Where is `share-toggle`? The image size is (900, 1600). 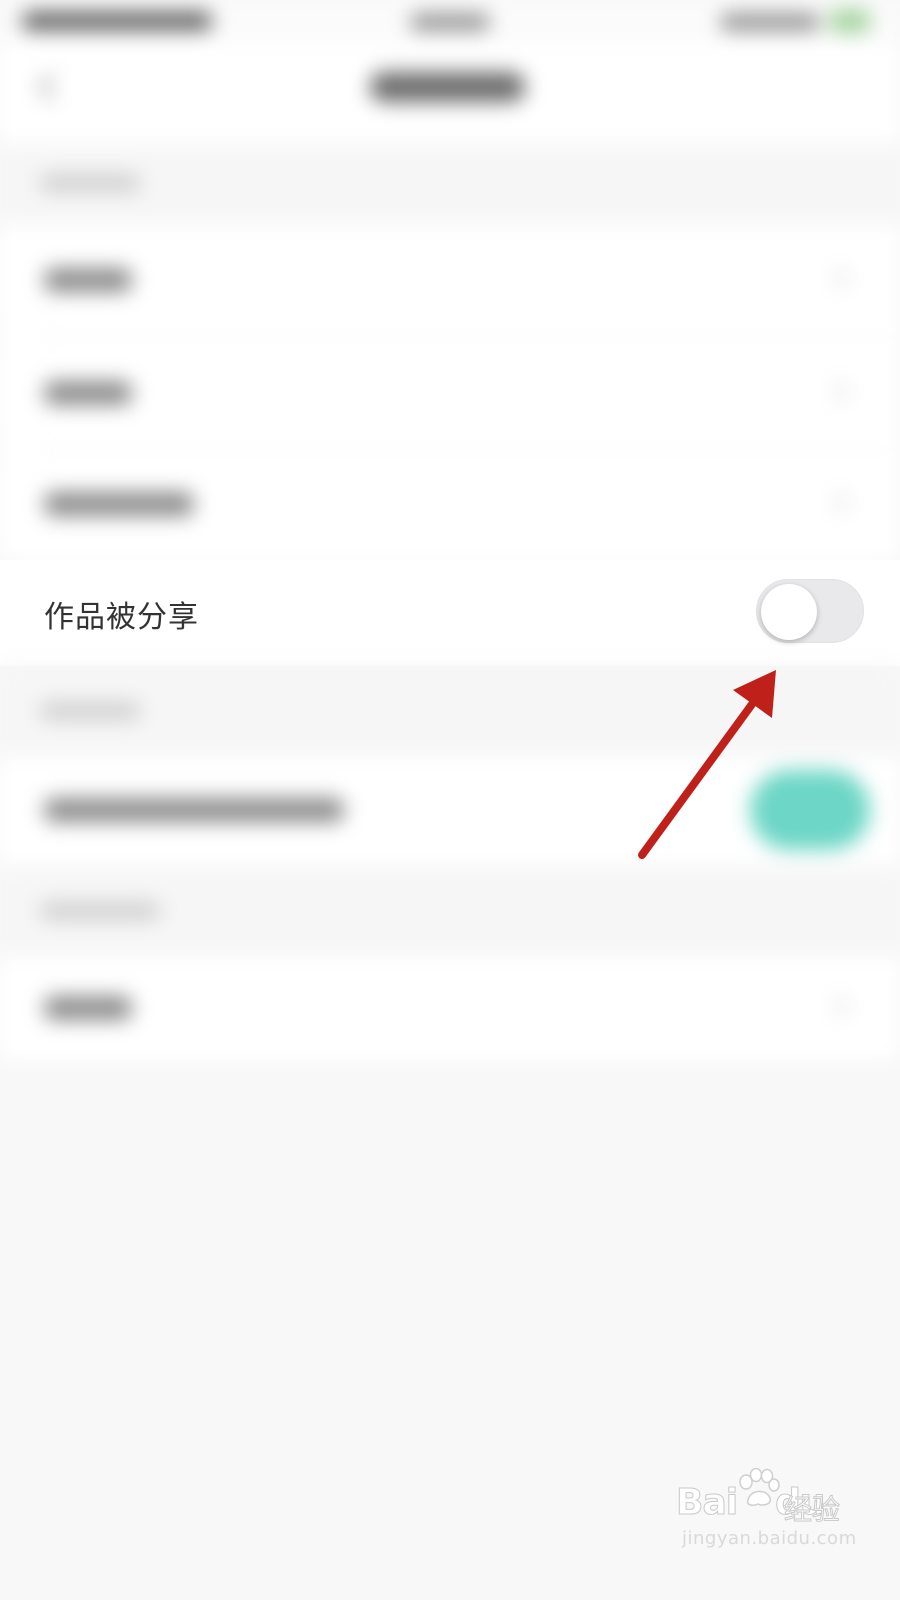 share-toggle is located at coordinates (810, 611).